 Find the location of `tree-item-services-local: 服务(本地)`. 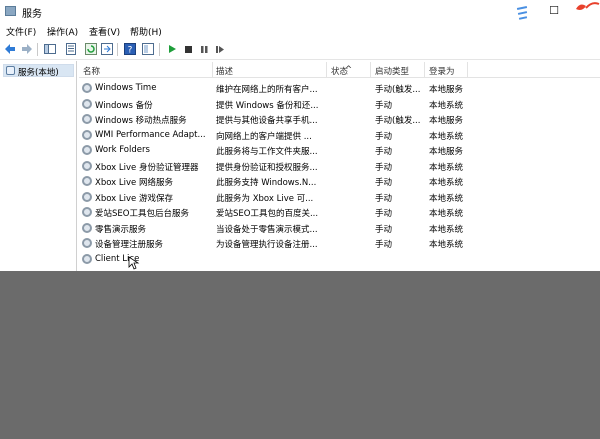

tree-item-services-local: 服务(本地) is located at coordinates (38, 71).